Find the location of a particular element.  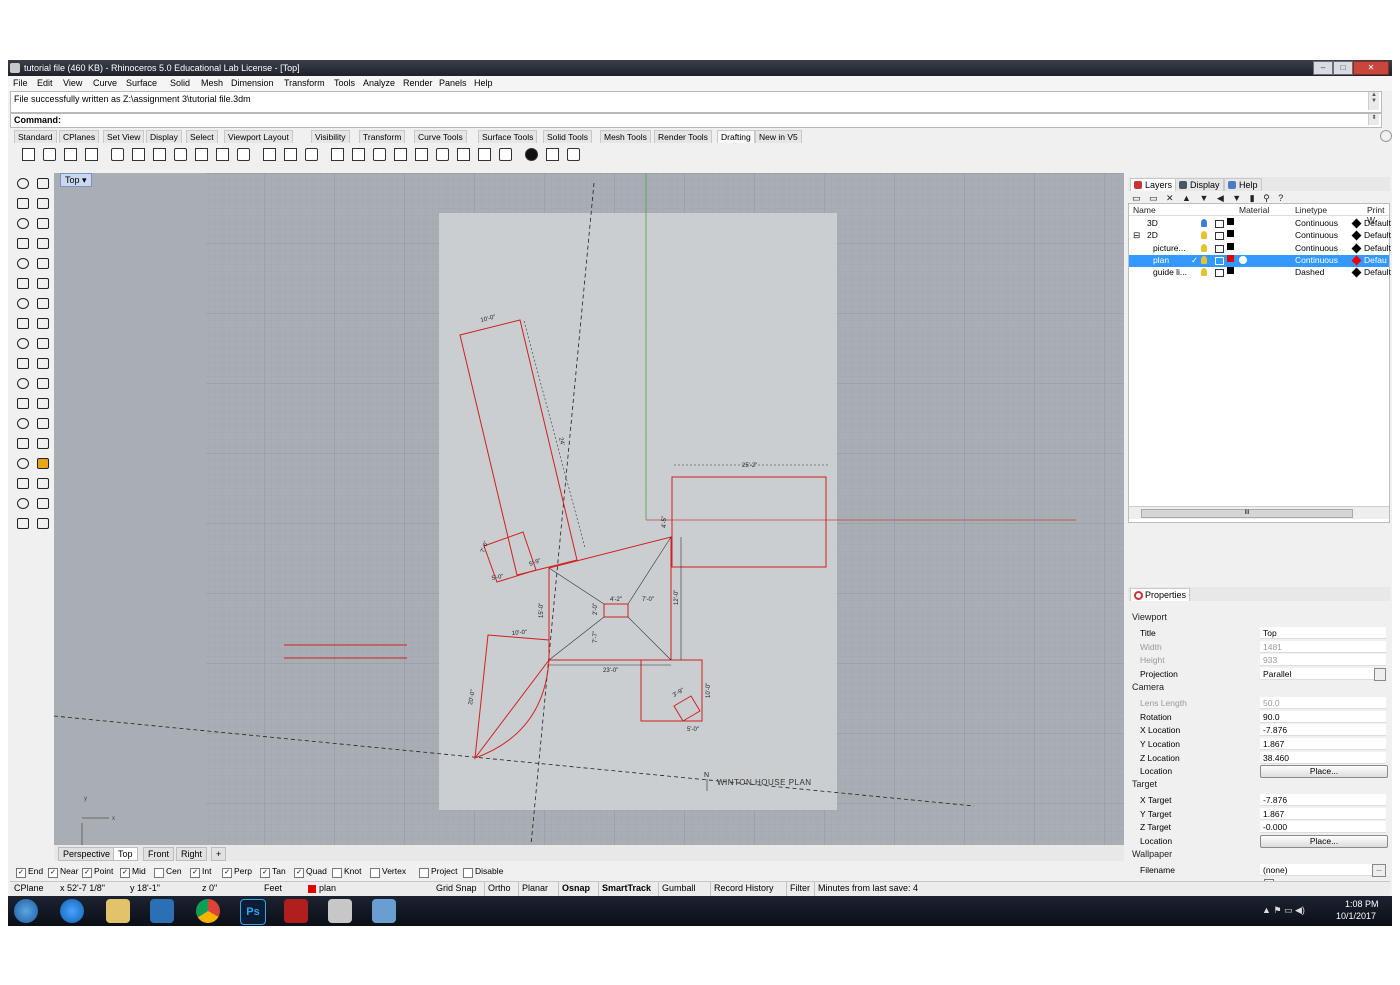

prop-x-target: X Target -7.876 is located at coordinates (1259, 800).